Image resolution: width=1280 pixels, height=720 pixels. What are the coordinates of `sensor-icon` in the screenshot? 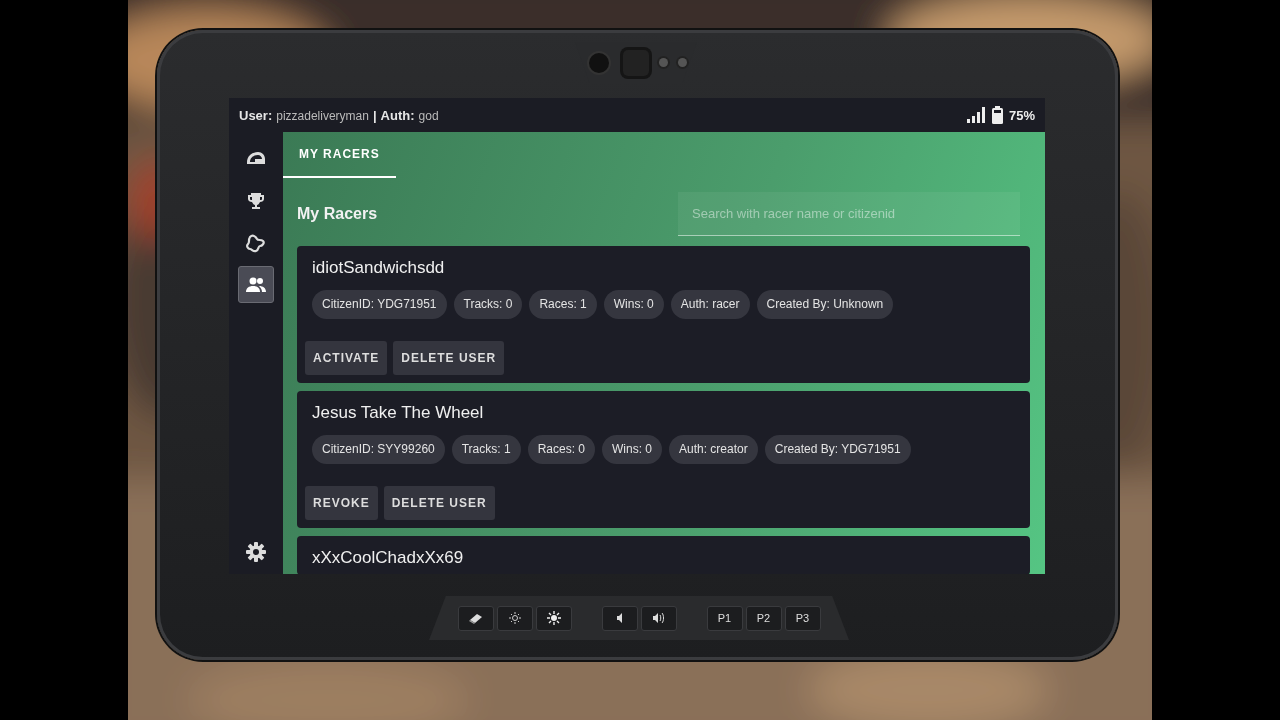 It's located at (599, 62).